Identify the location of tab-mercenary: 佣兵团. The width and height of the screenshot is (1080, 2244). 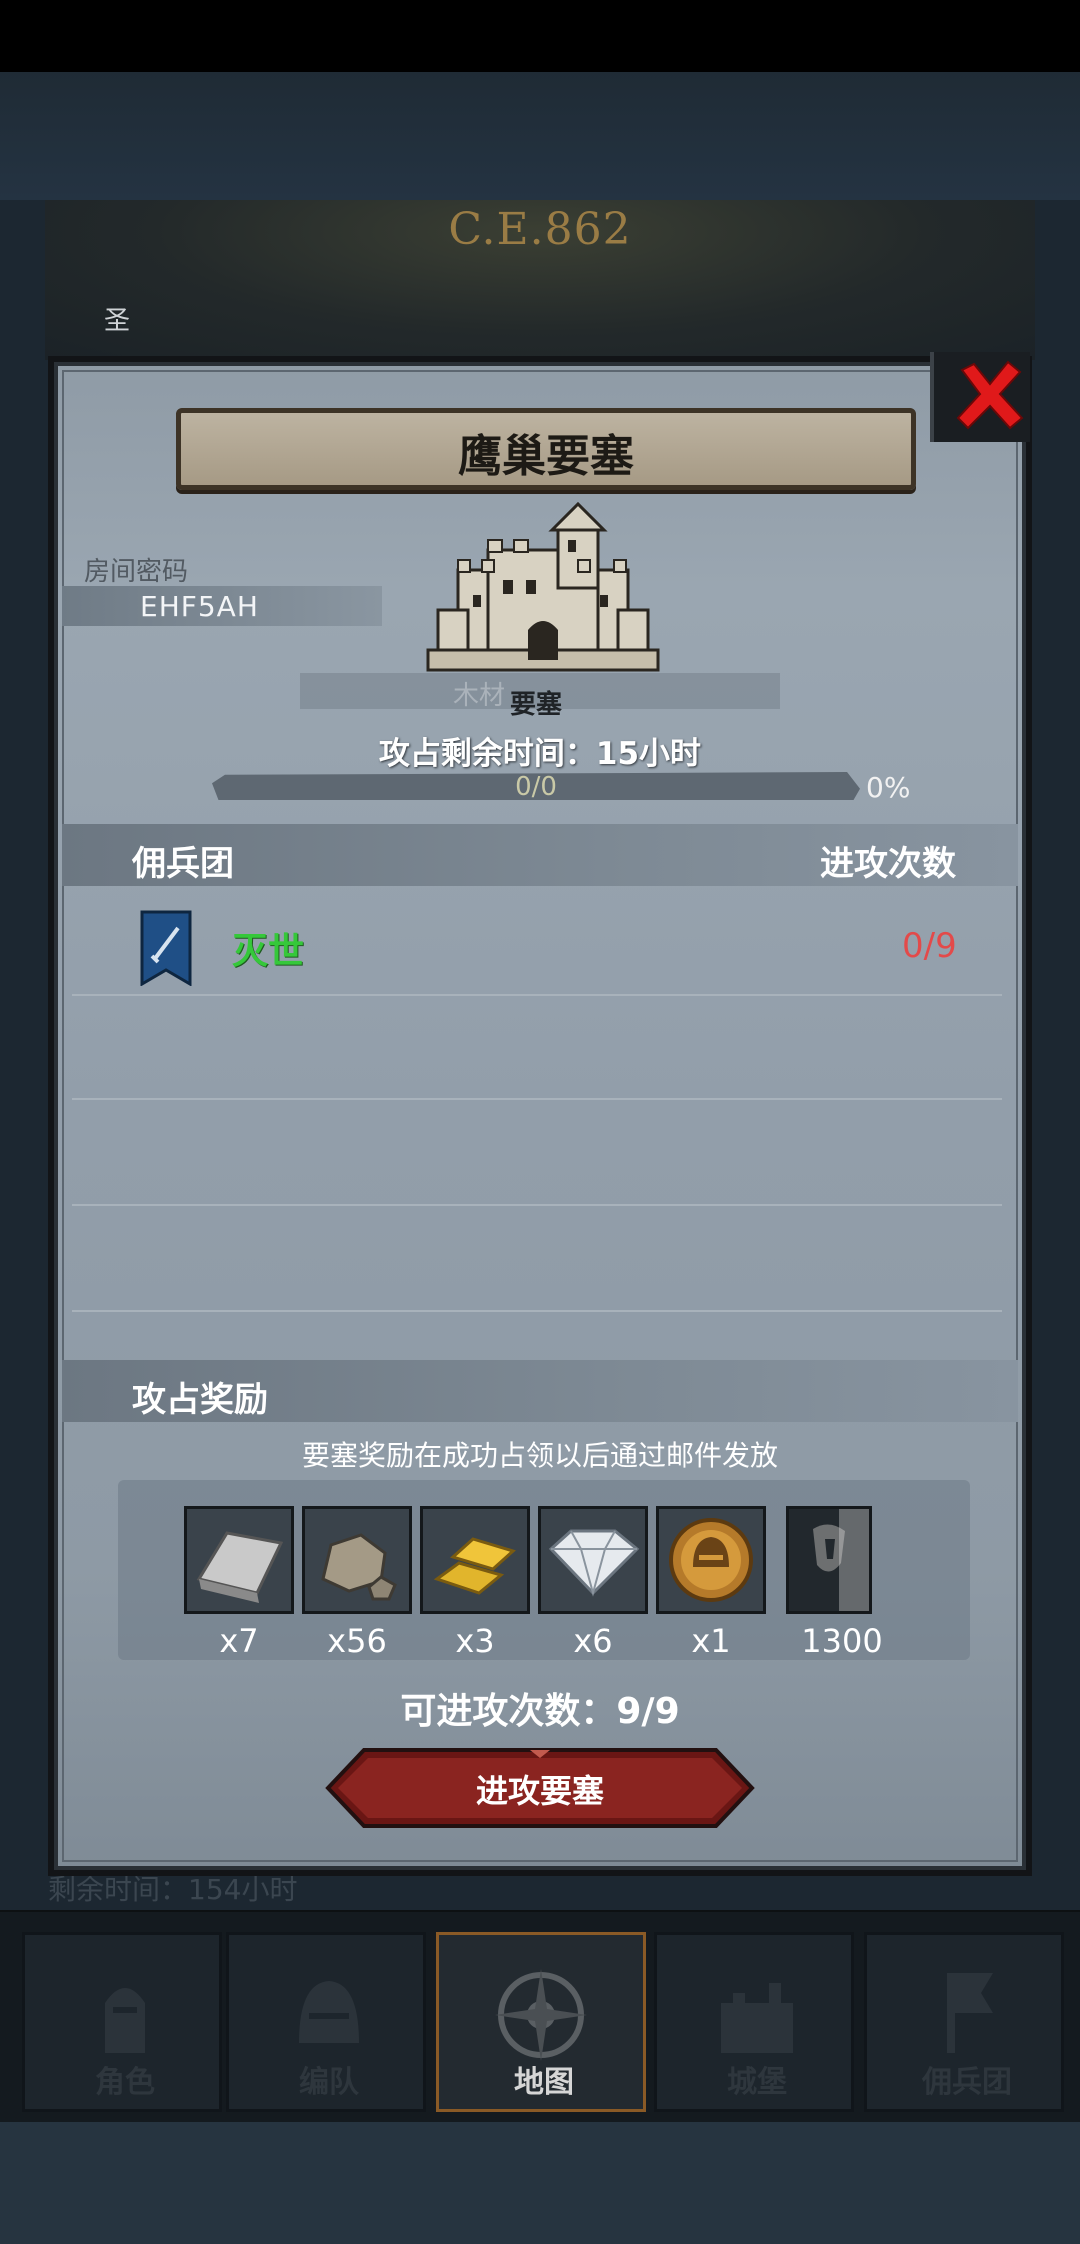
(964, 2022).